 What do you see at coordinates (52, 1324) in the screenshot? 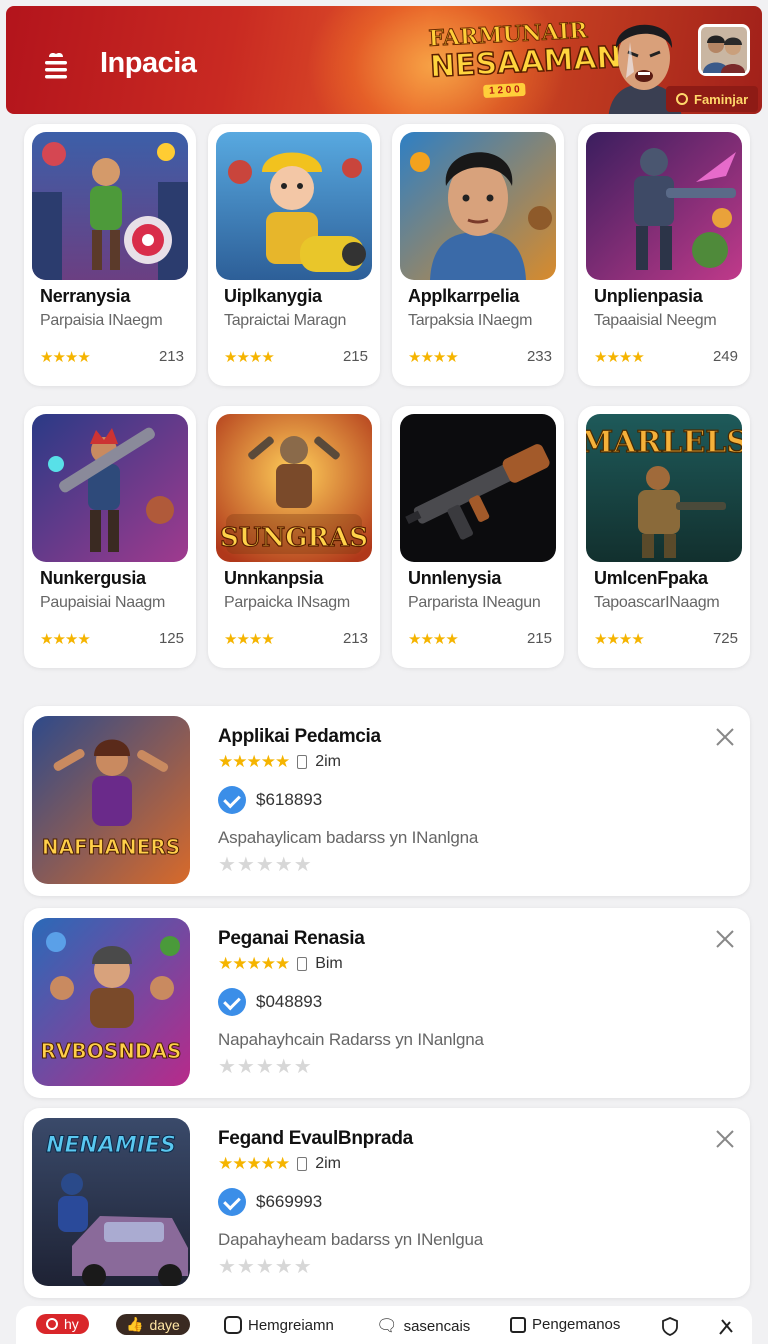
I see `target-icon` at bounding box center [52, 1324].